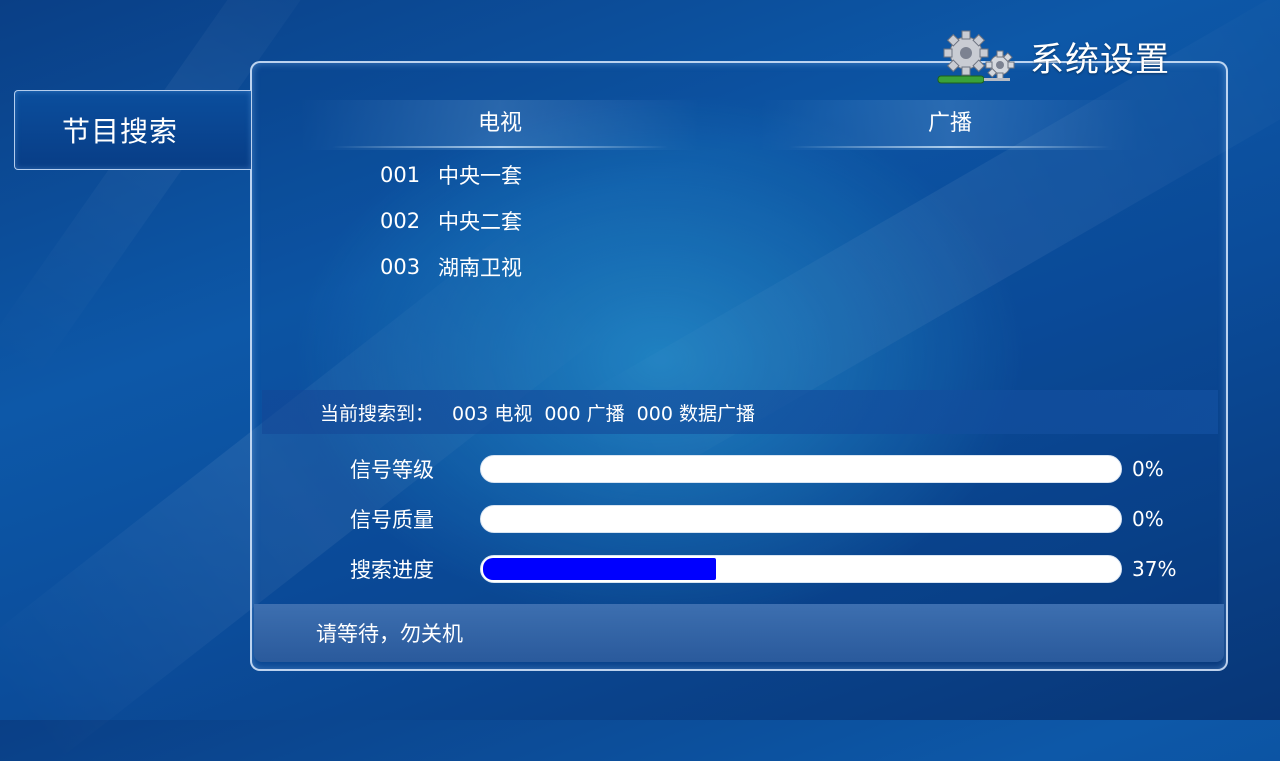 This screenshot has height=761, width=1280. I want to click on list-item: 003 湖南卫视, so click(451, 267).